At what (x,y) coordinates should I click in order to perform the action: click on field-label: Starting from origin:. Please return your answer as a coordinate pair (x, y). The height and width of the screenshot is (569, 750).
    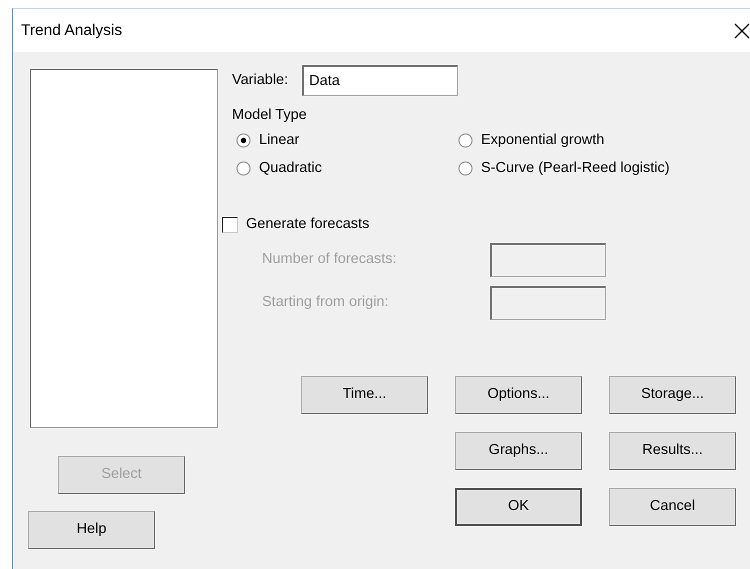
    Looking at the image, I should click on (326, 302).